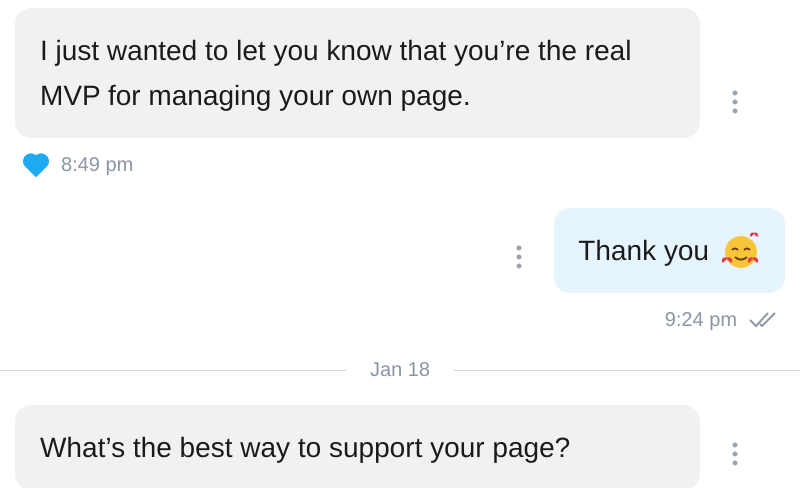 The image size is (800, 488). What do you see at coordinates (305, 448) in the screenshot?
I see `message-text: What’s the best way to support your page?` at bounding box center [305, 448].